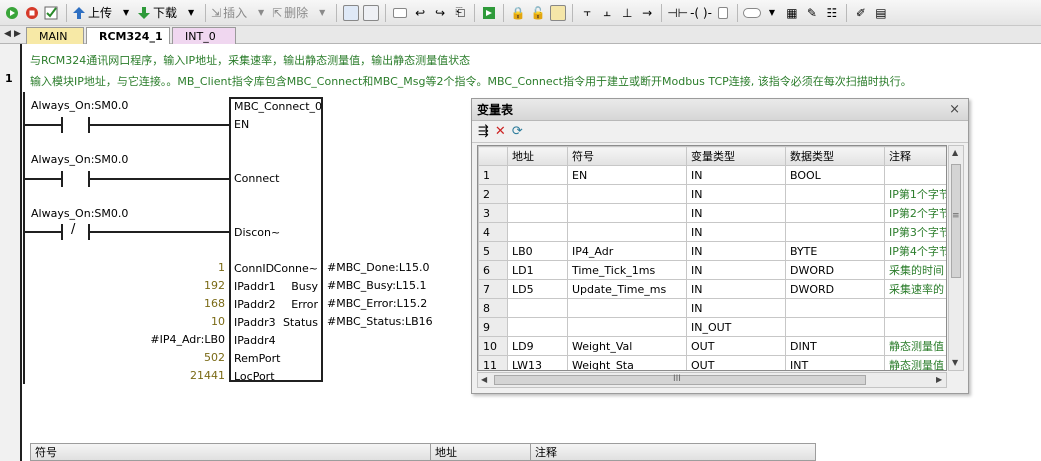  Describe the element at coordinates (493, 327) in the screenshot. I see `row-number: 9` at that location.